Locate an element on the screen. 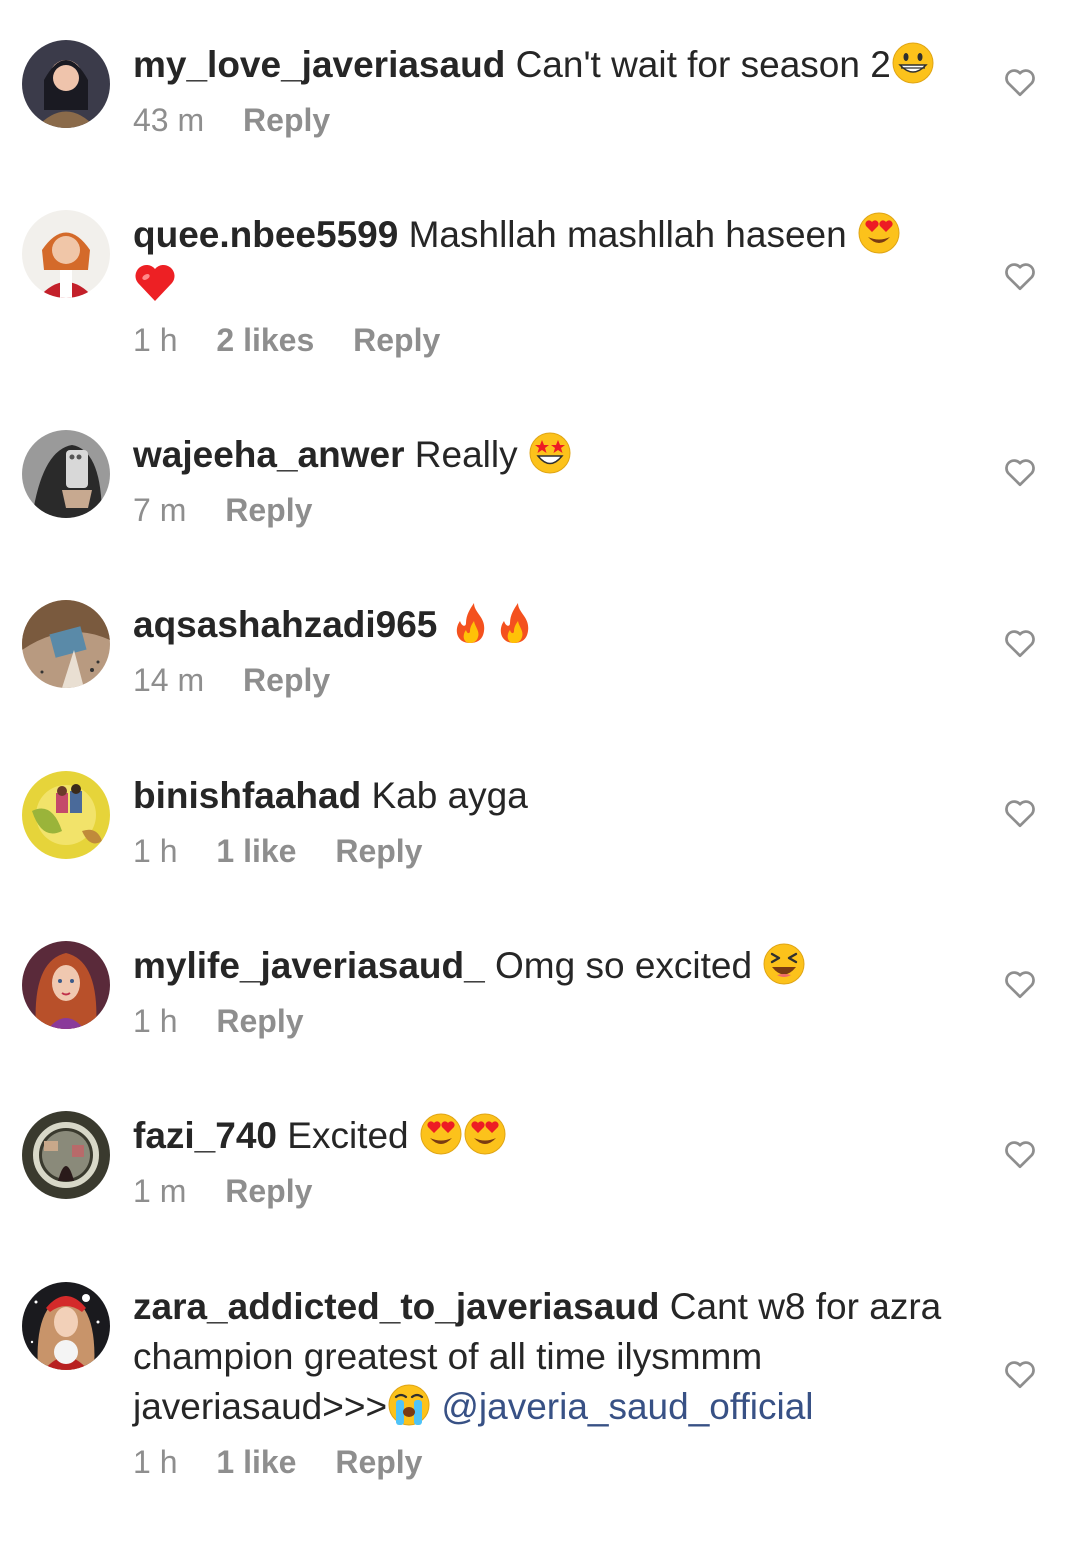  crying-face-icon is located at coordinates (409, 1405).